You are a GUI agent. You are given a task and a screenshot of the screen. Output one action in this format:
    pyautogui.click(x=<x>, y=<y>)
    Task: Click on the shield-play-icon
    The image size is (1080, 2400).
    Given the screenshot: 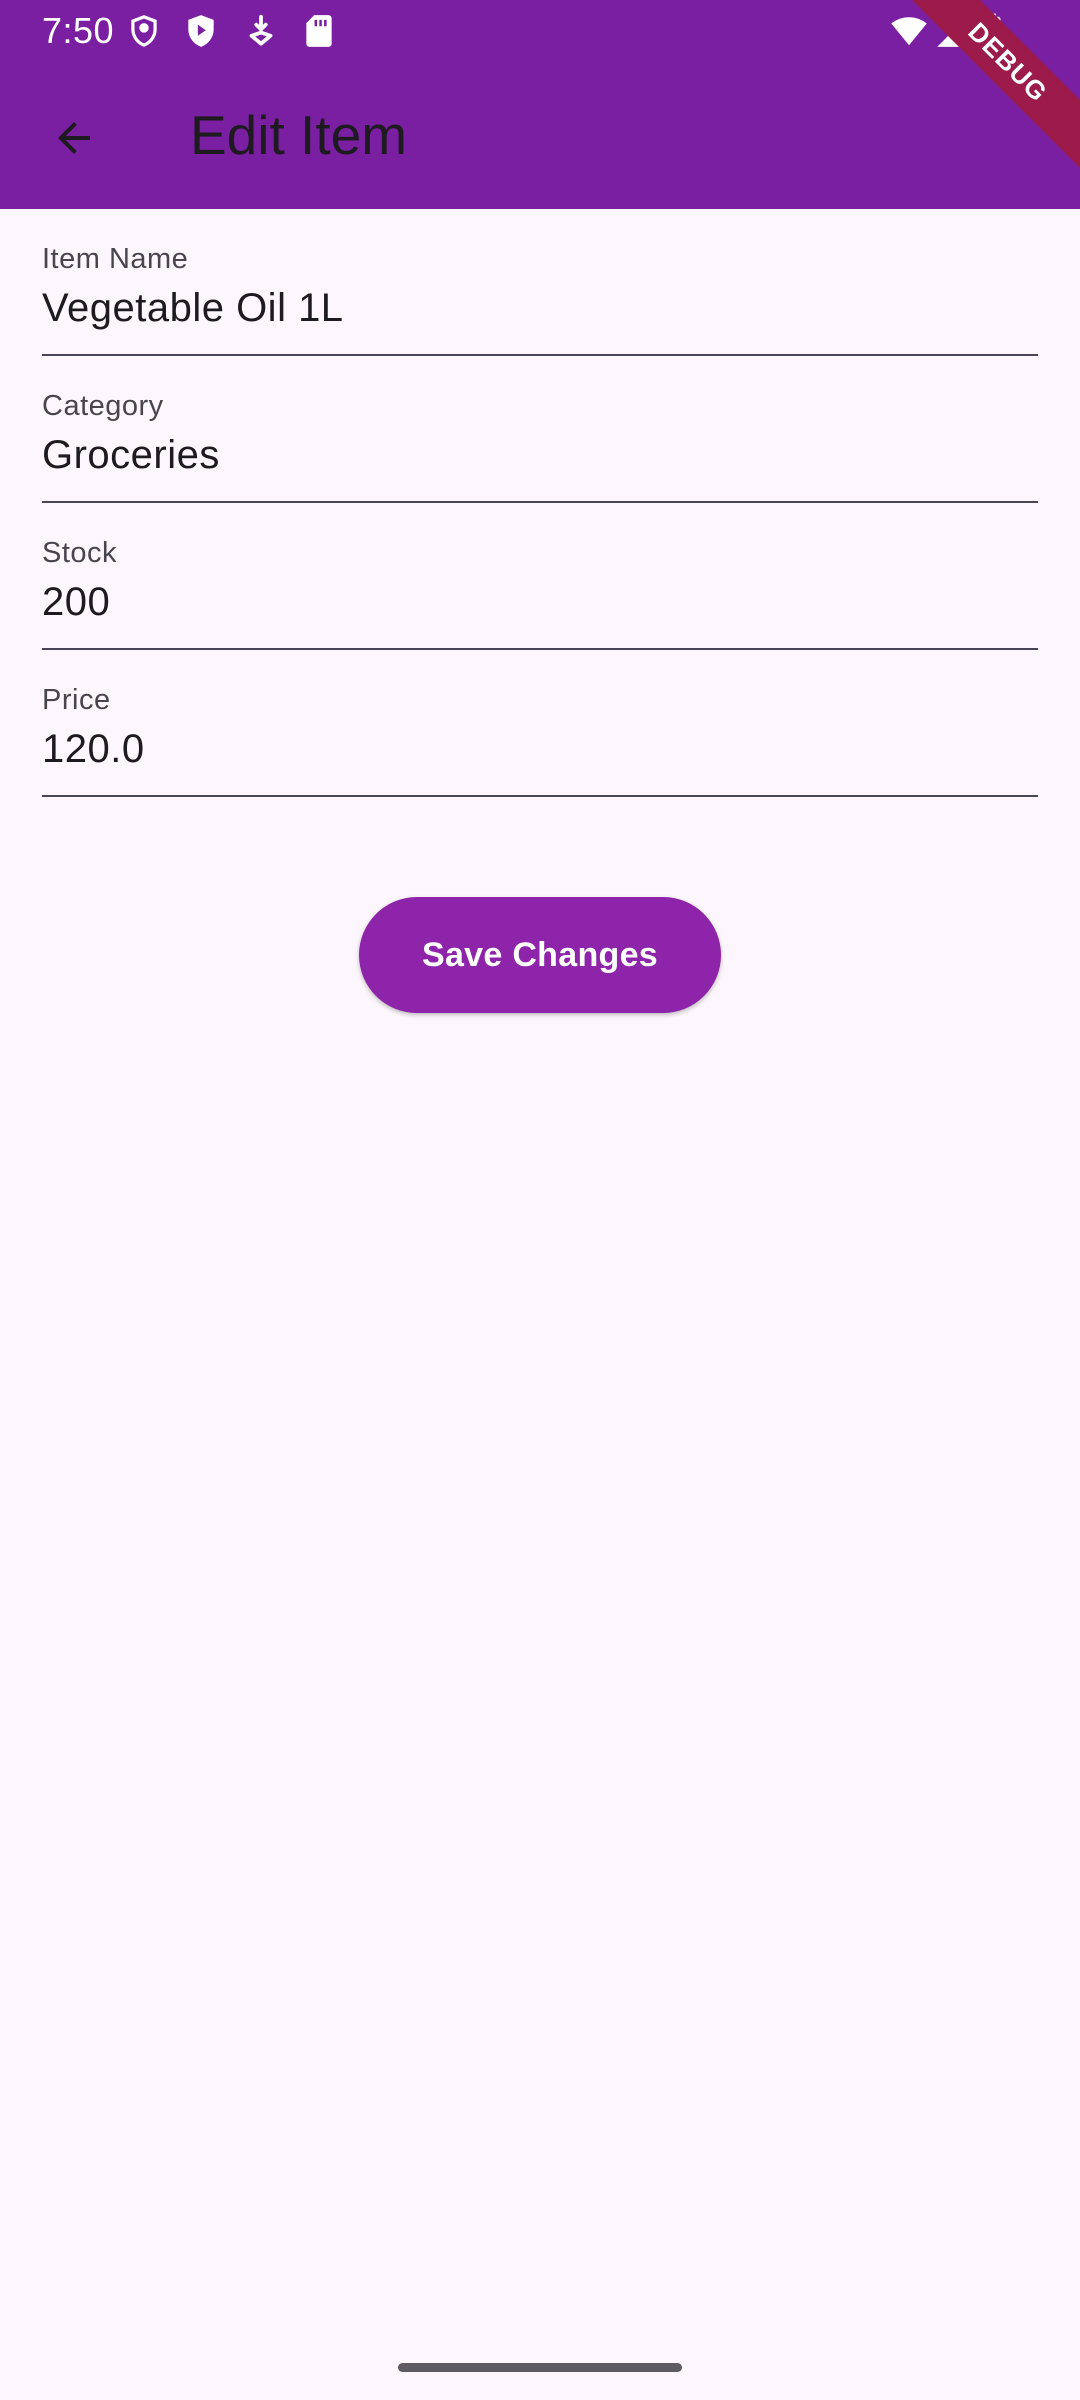 What is the action you would take?
    pyautogui.click(x=201, y=31)
    